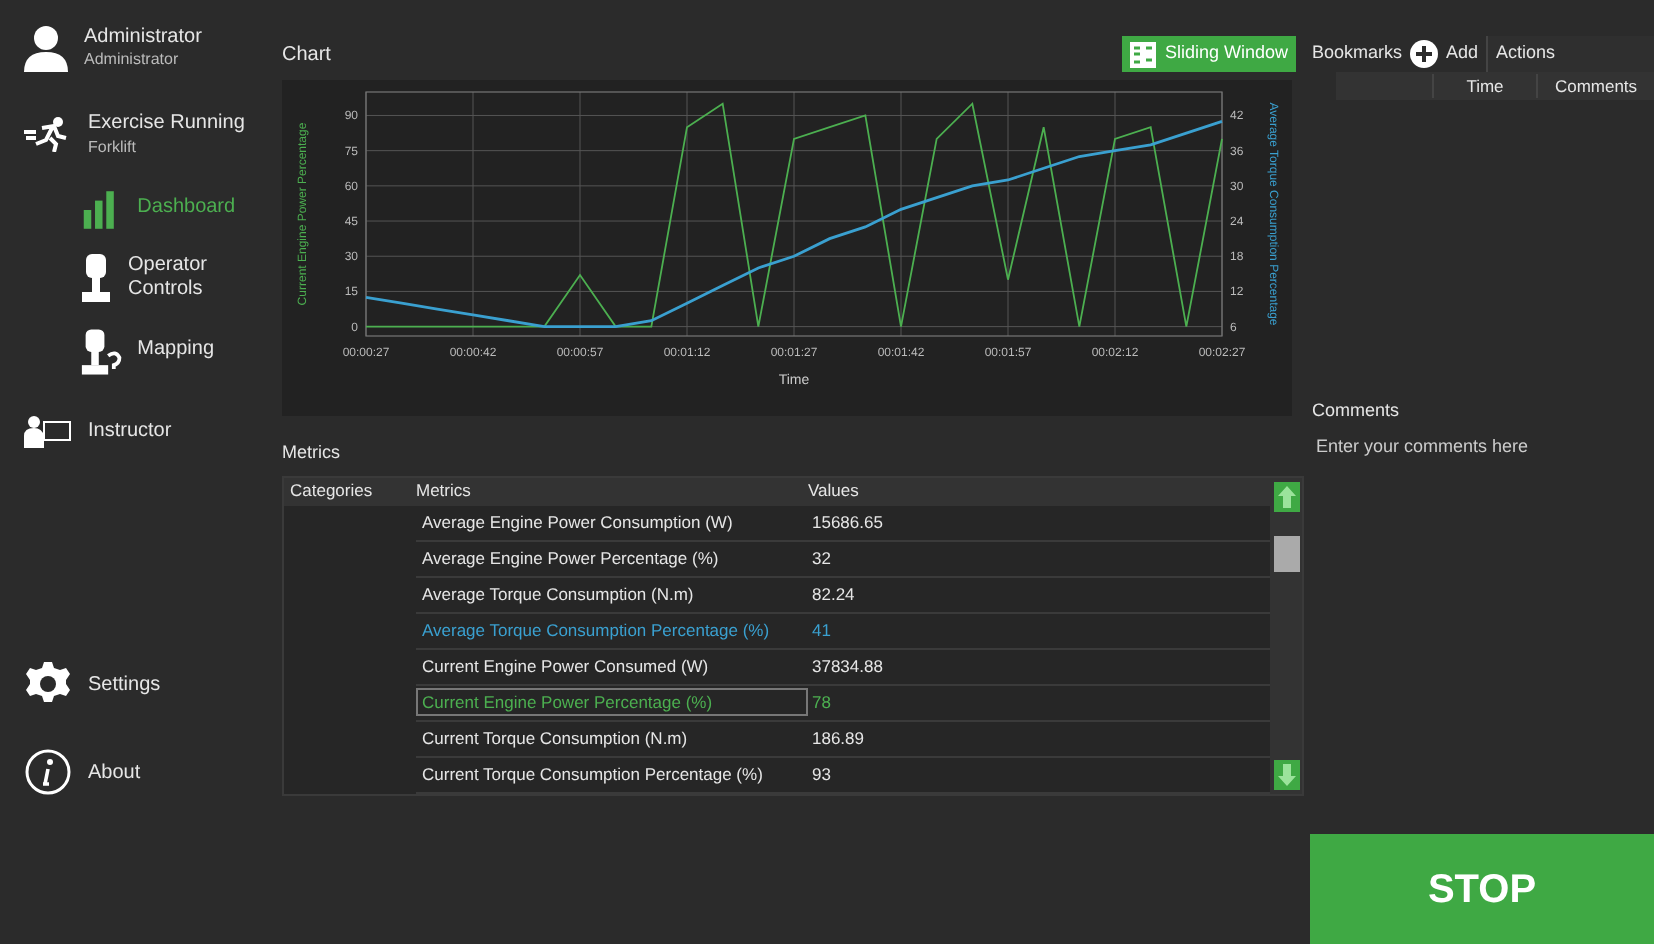 Image resolution: width=1654 pixels, height=944 pixels. Describe the element at coordinates (820, 774) in the screenshot. I see `metric-value: 93` at that location.